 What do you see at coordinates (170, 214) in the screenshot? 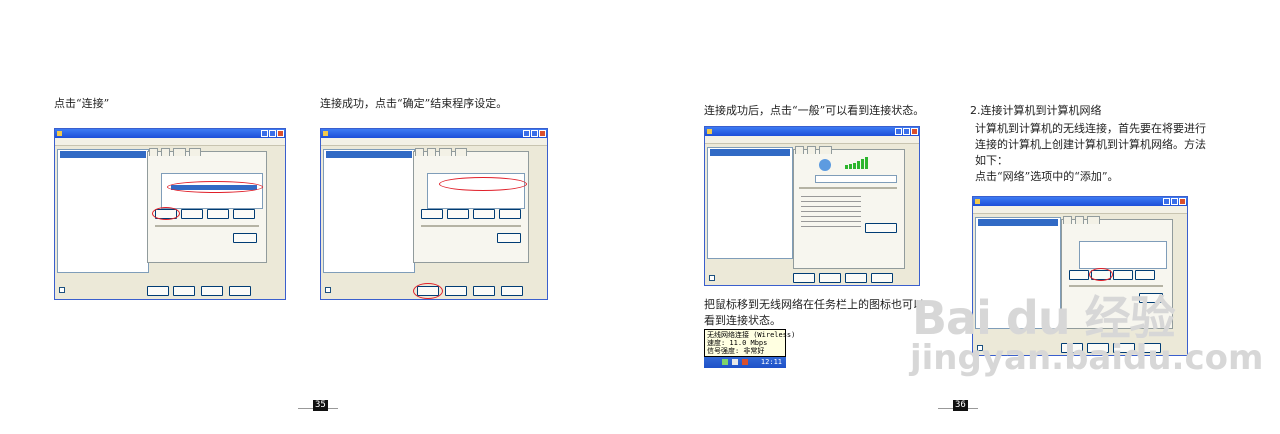
I see `screenshot-connect-dialog` at bounding box center [170, 214].